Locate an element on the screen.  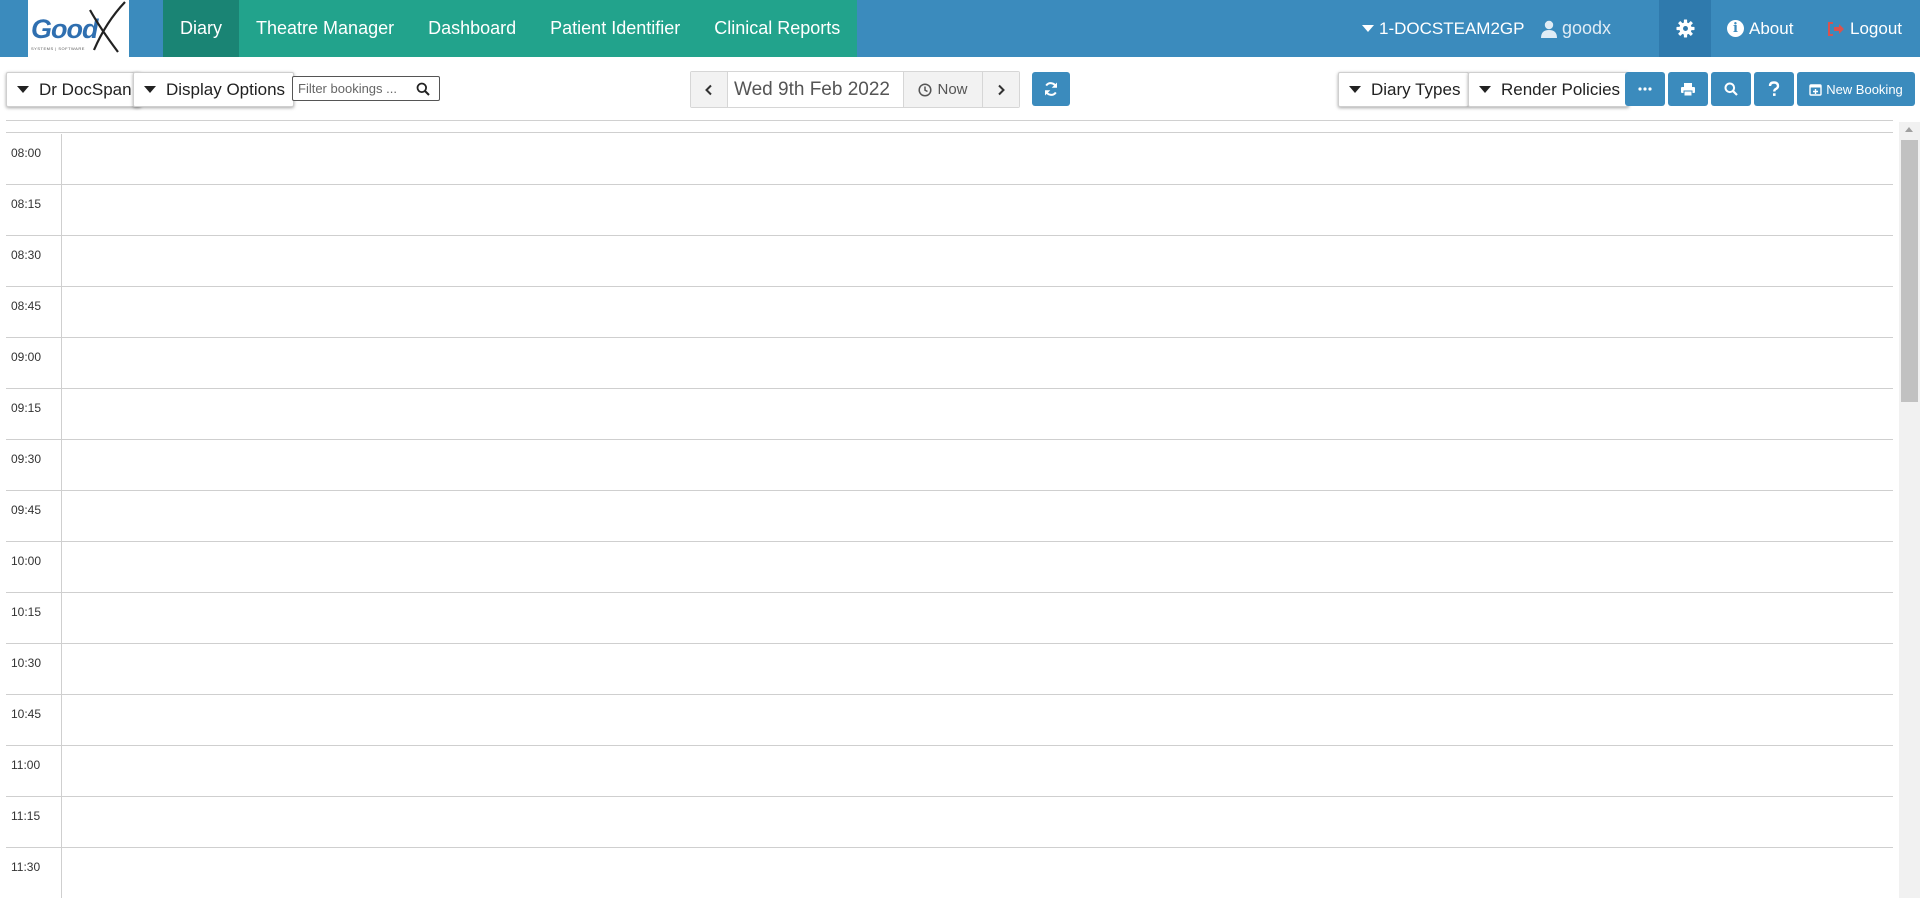
time-slot-row: 09:00 is located at coordinates (949, 363).